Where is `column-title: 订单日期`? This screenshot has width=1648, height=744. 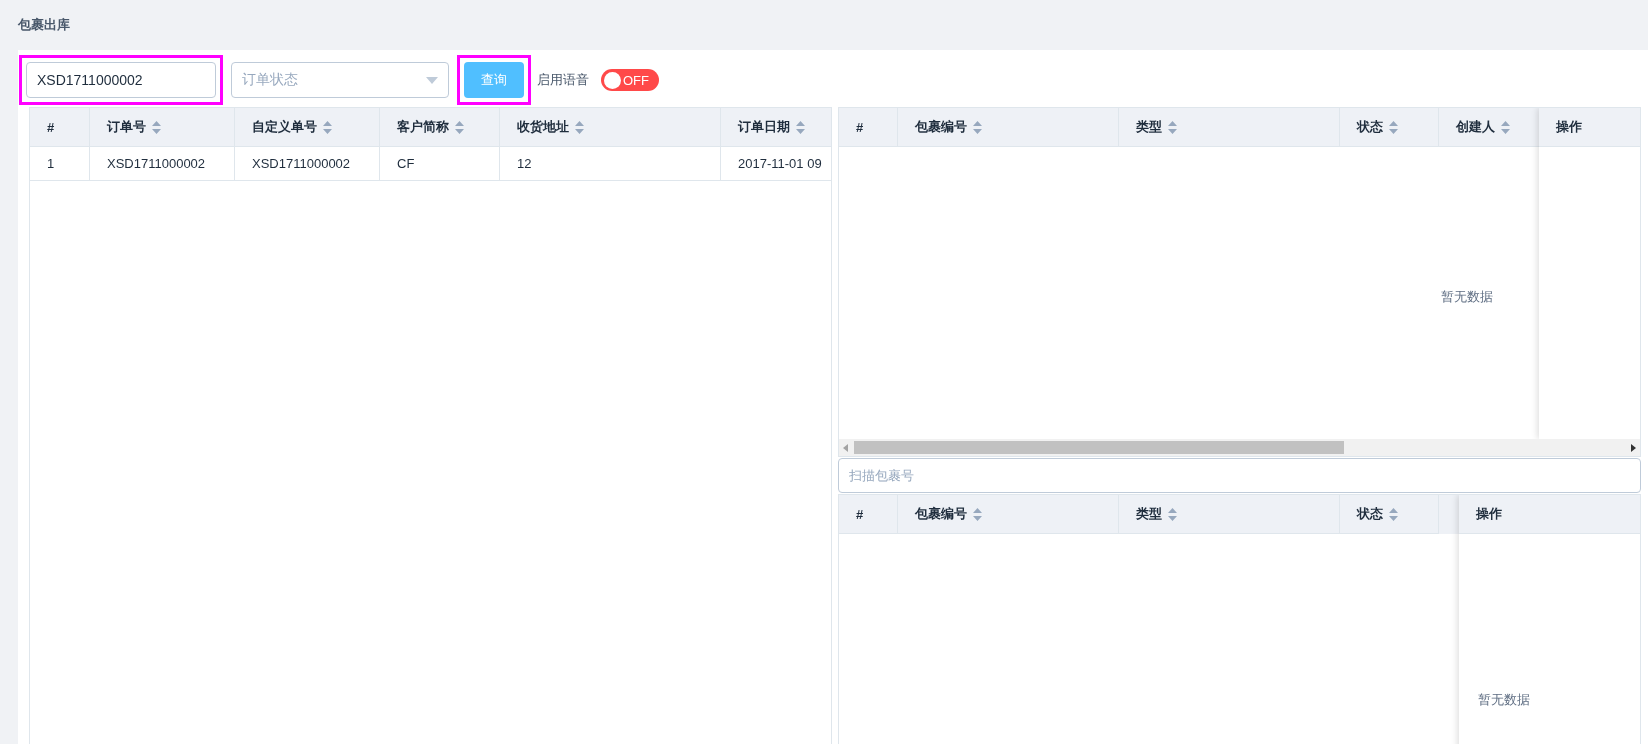 column-title: 订单日期 is located at coordinates (764, 127).